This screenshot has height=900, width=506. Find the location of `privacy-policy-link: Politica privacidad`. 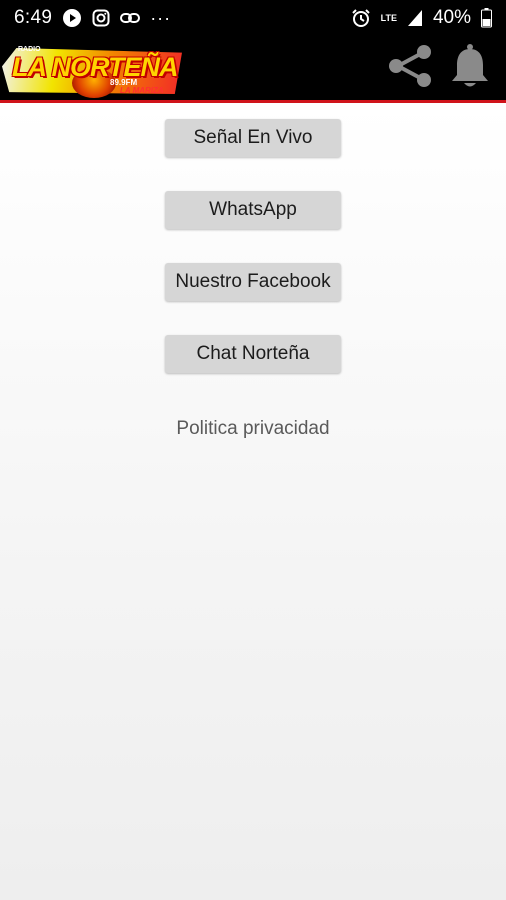

privacy-policy-link: Politica privacidad is located at coordinates (252, 429).